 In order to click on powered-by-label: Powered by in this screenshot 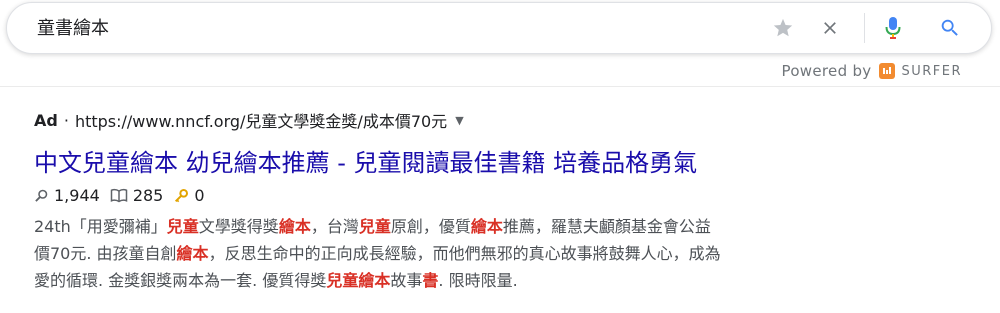, I will do `click(826, 71)`.